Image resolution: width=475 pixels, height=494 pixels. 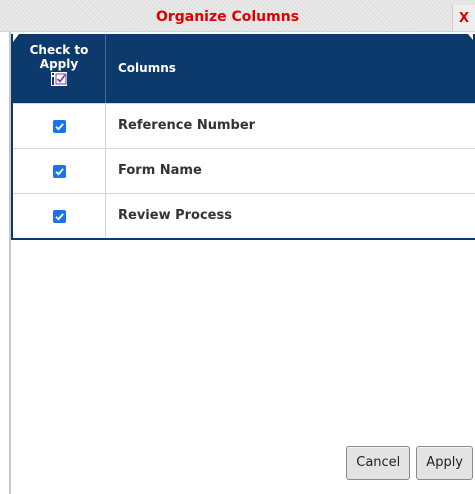 I want to click on dialog-buttons: Cancel Apply, so click(x=409, y=463).